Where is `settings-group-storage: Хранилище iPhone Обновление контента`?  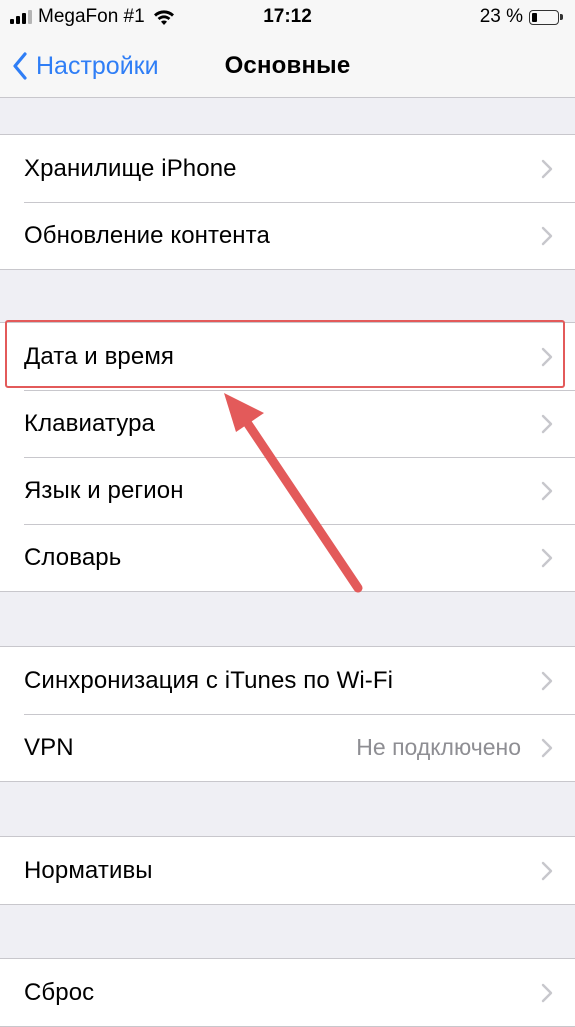 settings-group-storage: Хранилище iPhone Обновление контента is located at coordinates (287, 202).